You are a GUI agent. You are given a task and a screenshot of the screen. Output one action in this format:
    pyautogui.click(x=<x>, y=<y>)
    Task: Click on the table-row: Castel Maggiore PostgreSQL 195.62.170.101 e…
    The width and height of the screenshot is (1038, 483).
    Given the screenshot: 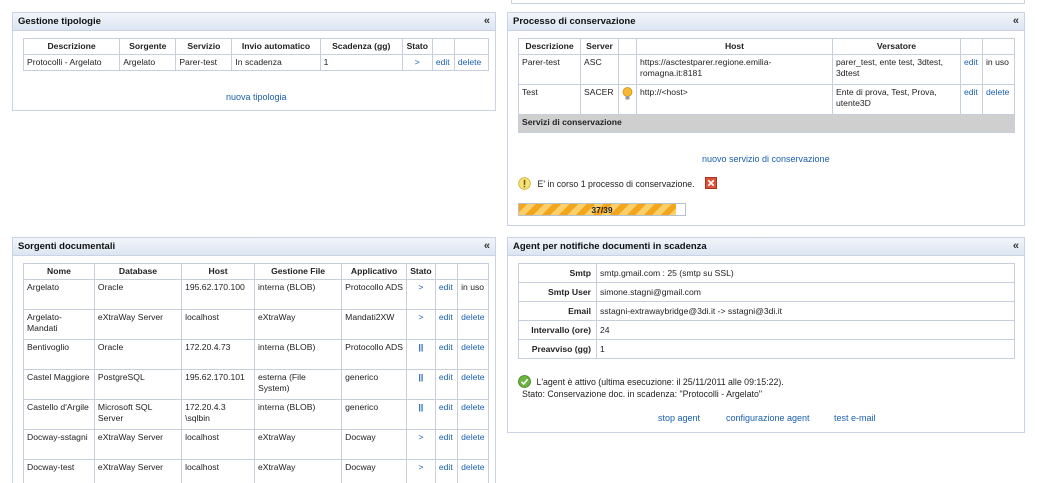 What is the action you would take?
    pyautogui.click(x=256, y=384)
    